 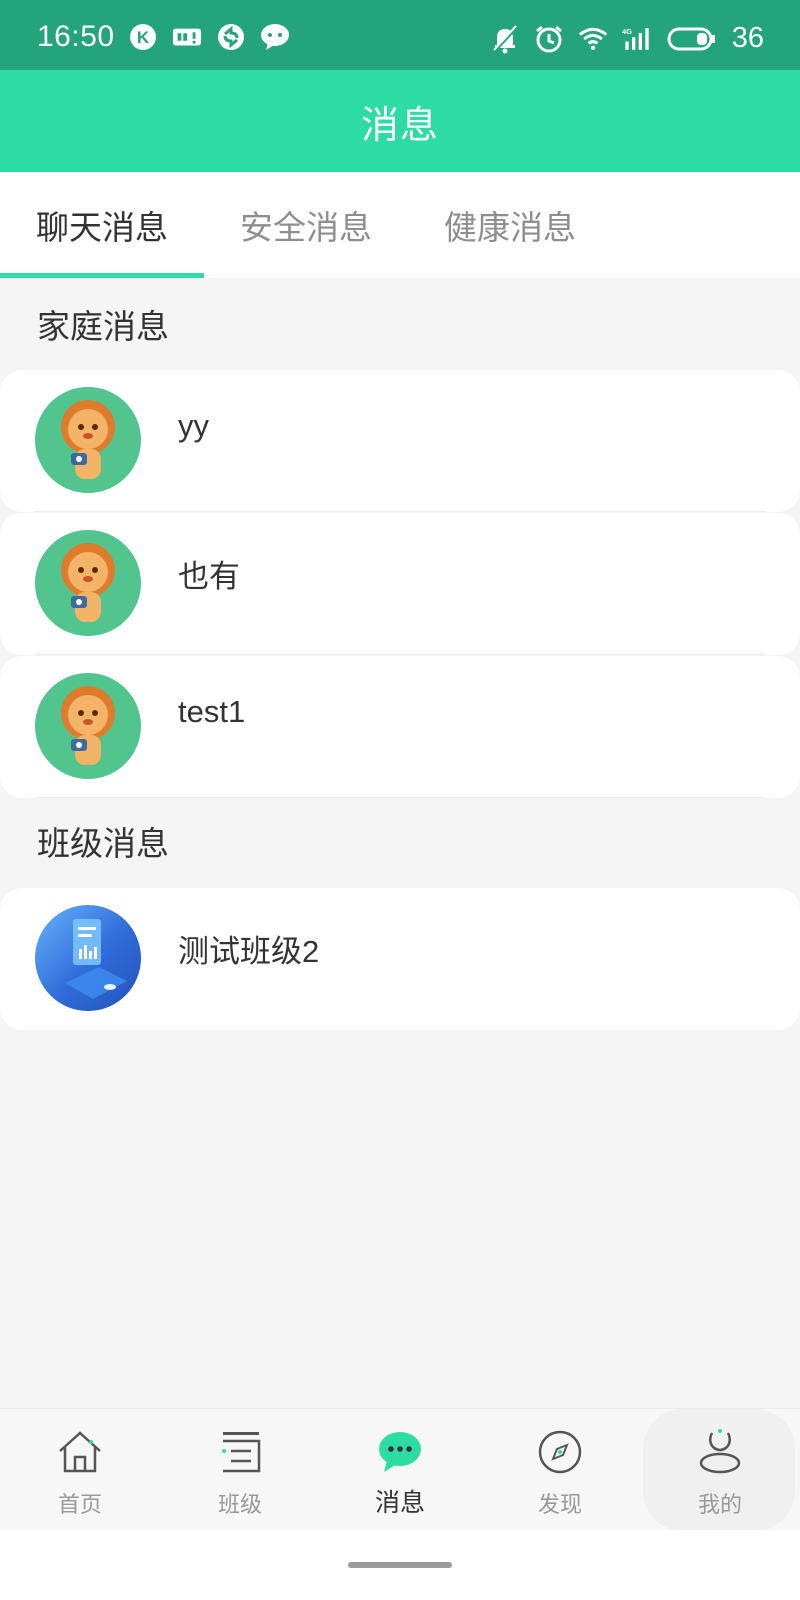 What do you see at coordinates (102, 275) in the screenshot?
I see `active-tab-indicator` at bounding box center [102, 275].